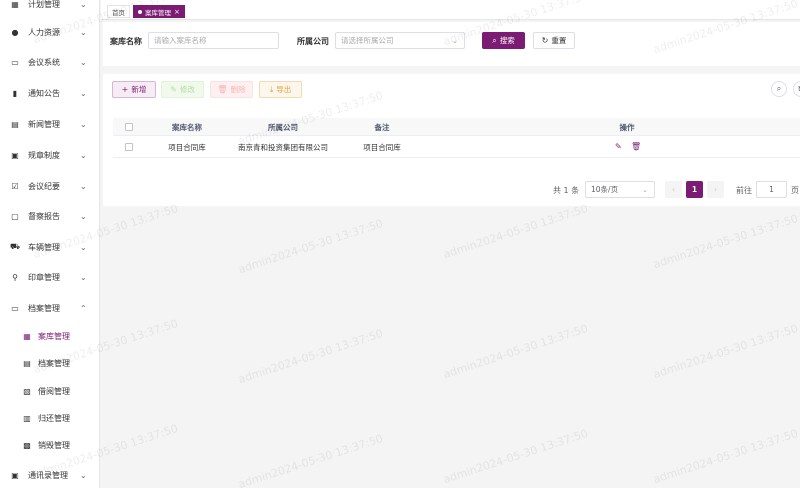 The height and width of the screenshot is (488, 800). Describe the element at coordinates (213, 40) in the screenshot. I see `name-input: 请输入案库名称` at that location.